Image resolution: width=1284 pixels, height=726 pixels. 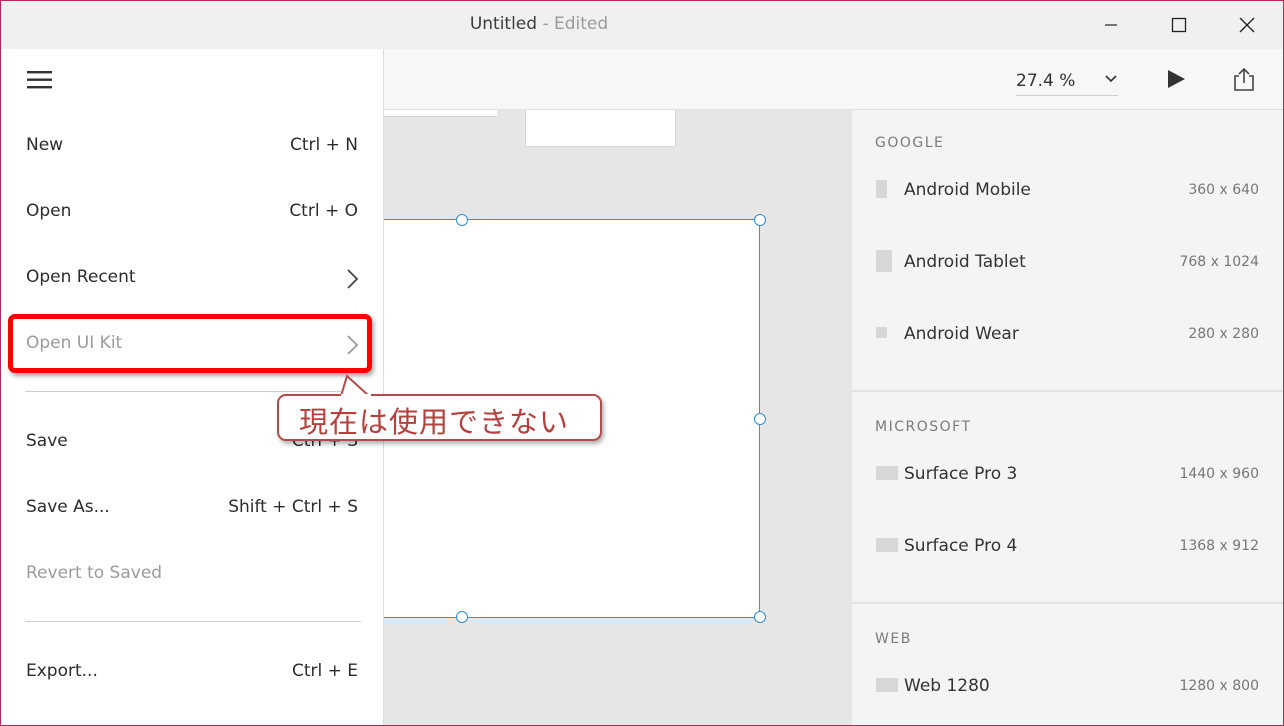 I want to click on window-title: Untitled - Edited, so click(x=539, y=24).